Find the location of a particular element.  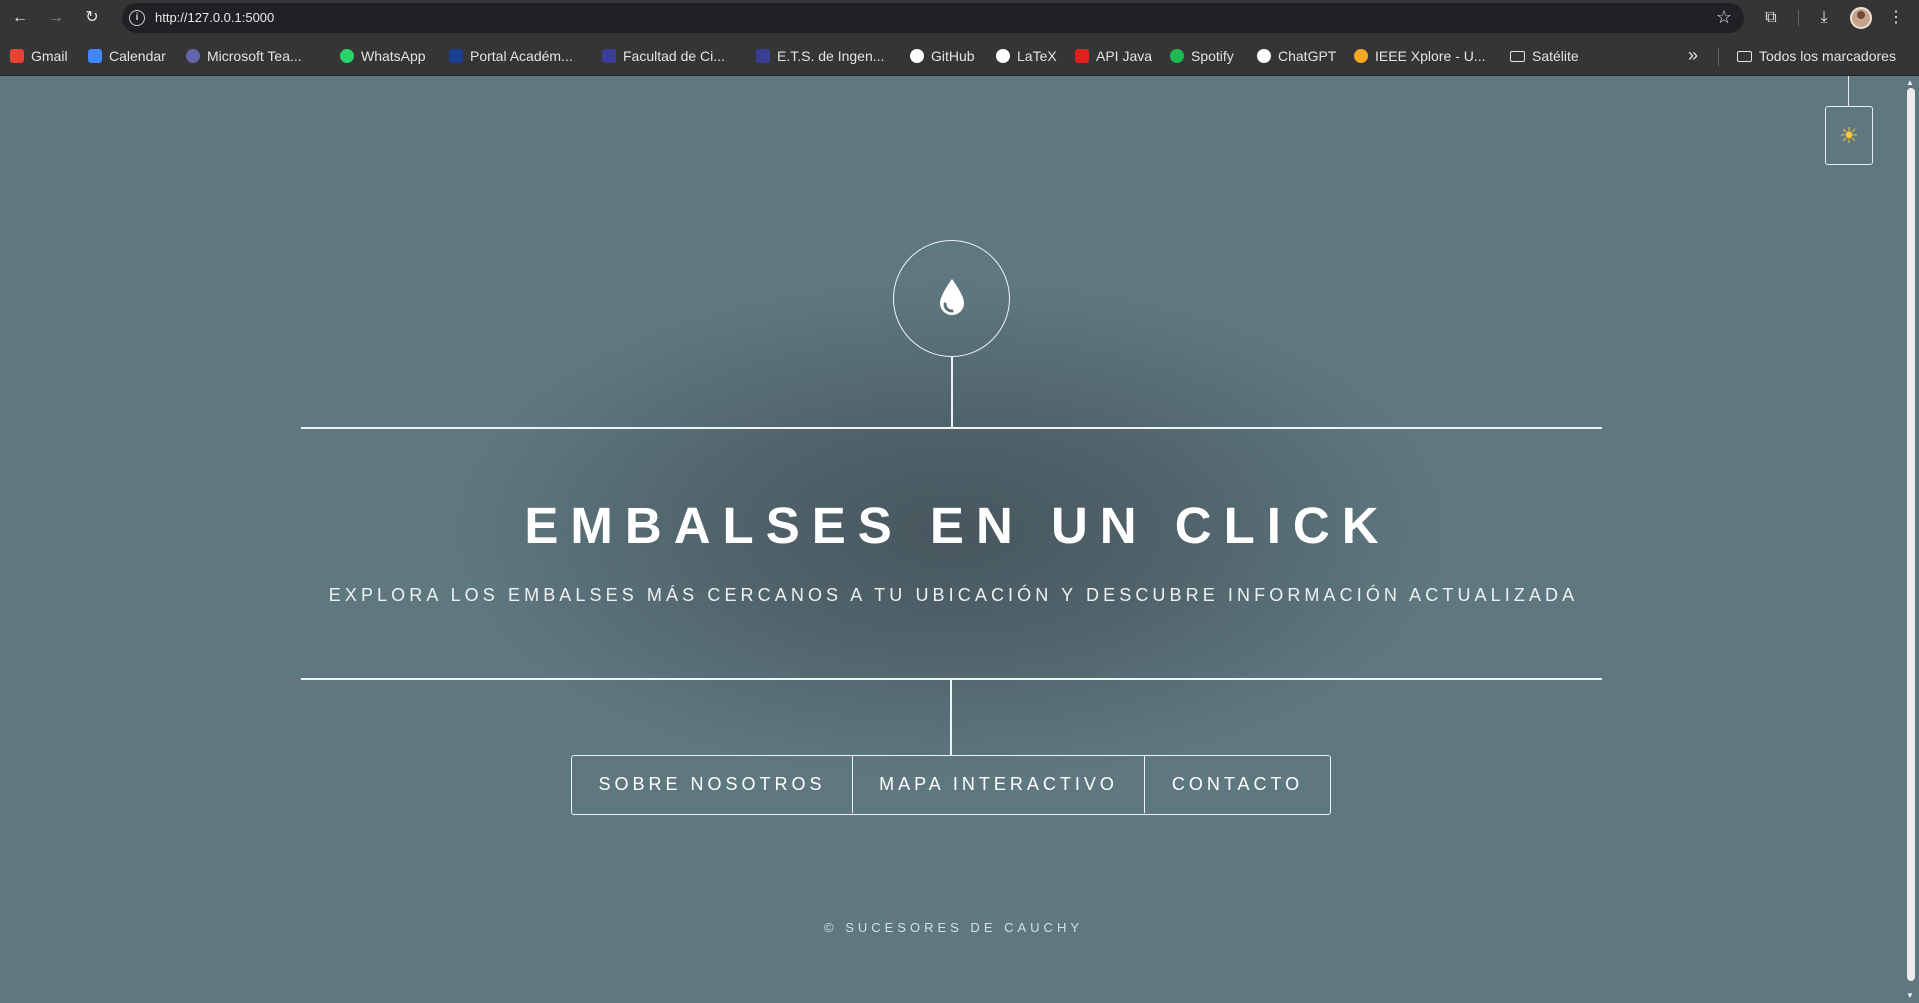

profile-avatar is located at coordinates (1861, 18).